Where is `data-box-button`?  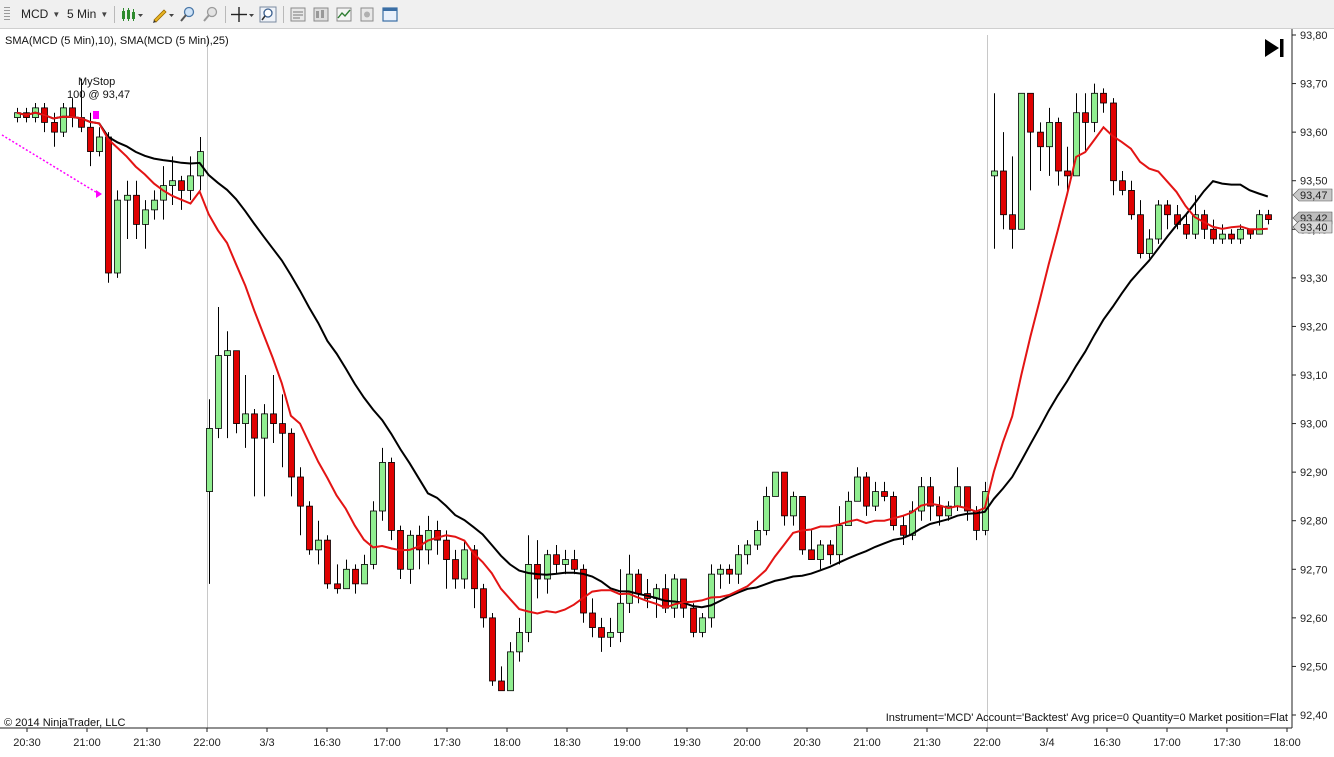
data-box-button is located at coordinates (321, 14).